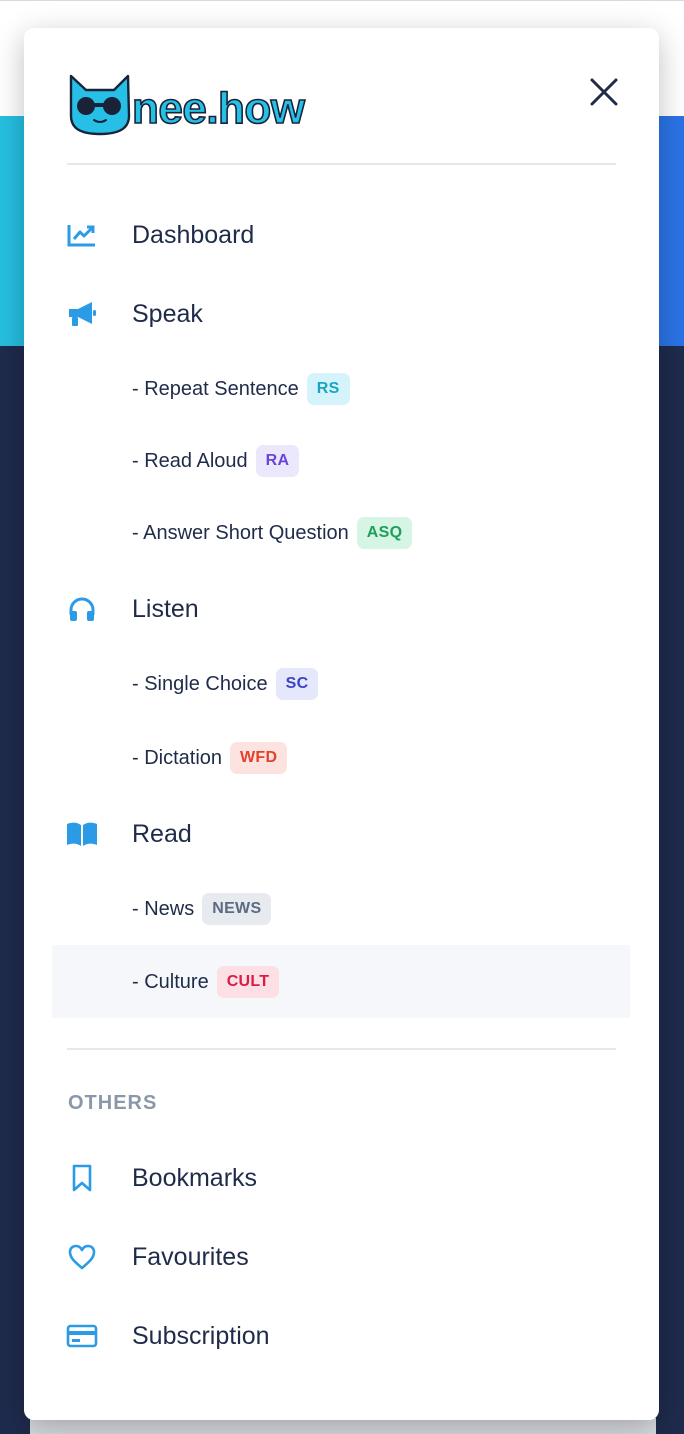  I want to click on nav-dashboard: Dashboard, so click(341, 235).